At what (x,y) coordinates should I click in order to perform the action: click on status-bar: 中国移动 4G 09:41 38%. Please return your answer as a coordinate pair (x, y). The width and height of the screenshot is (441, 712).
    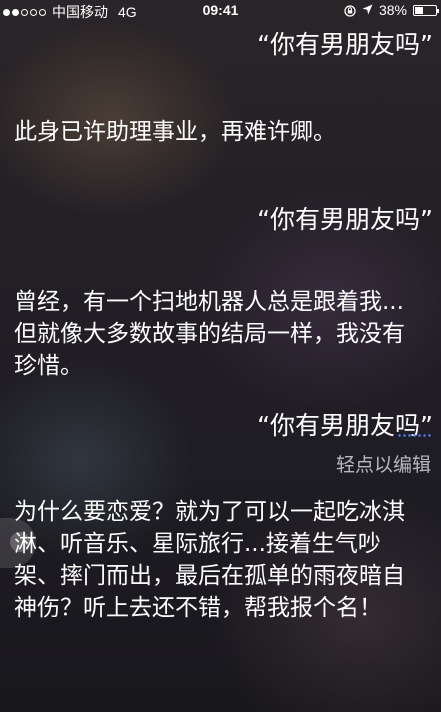
    Looking at the image, I should click on (220, 10).